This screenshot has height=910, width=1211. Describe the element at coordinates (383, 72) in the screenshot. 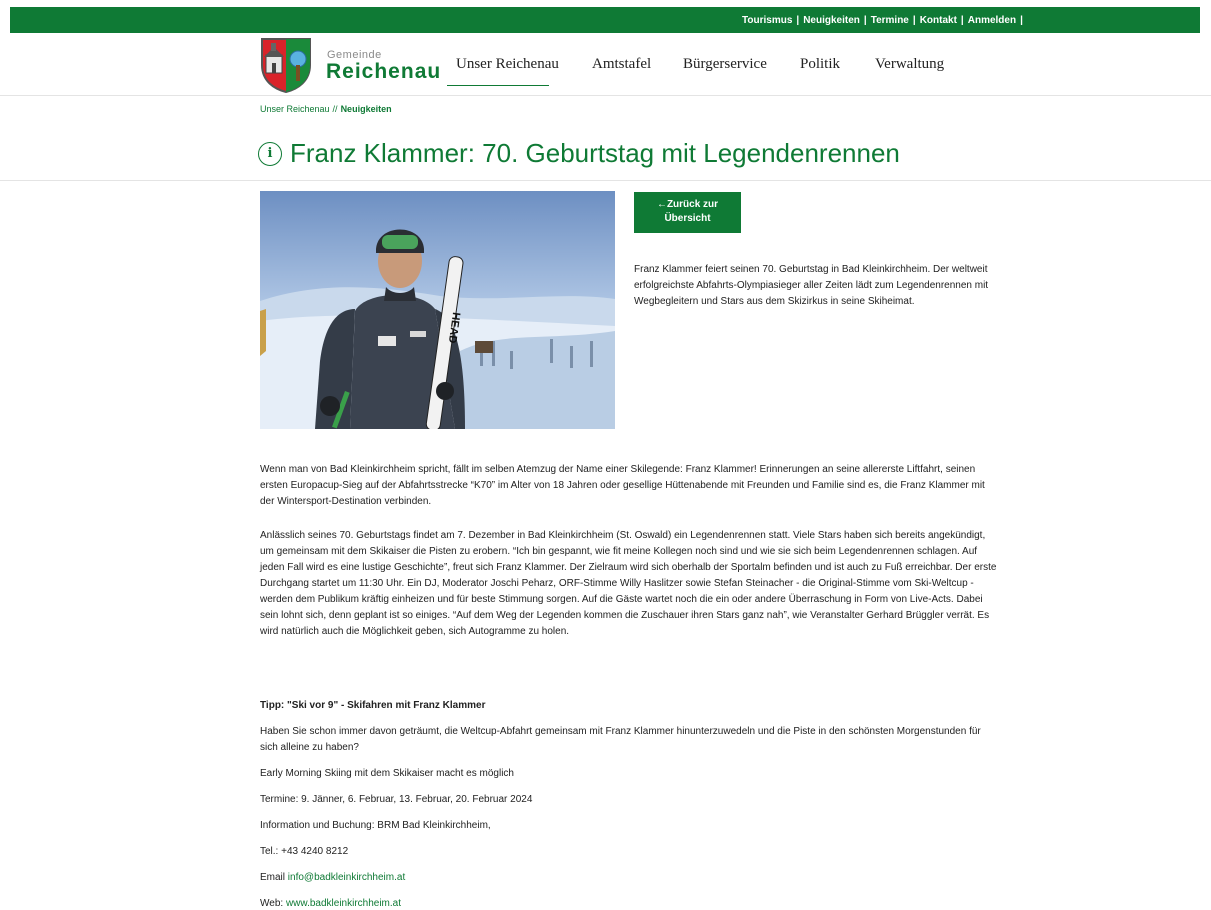

I see `logo-title: Reichenau` at that location.